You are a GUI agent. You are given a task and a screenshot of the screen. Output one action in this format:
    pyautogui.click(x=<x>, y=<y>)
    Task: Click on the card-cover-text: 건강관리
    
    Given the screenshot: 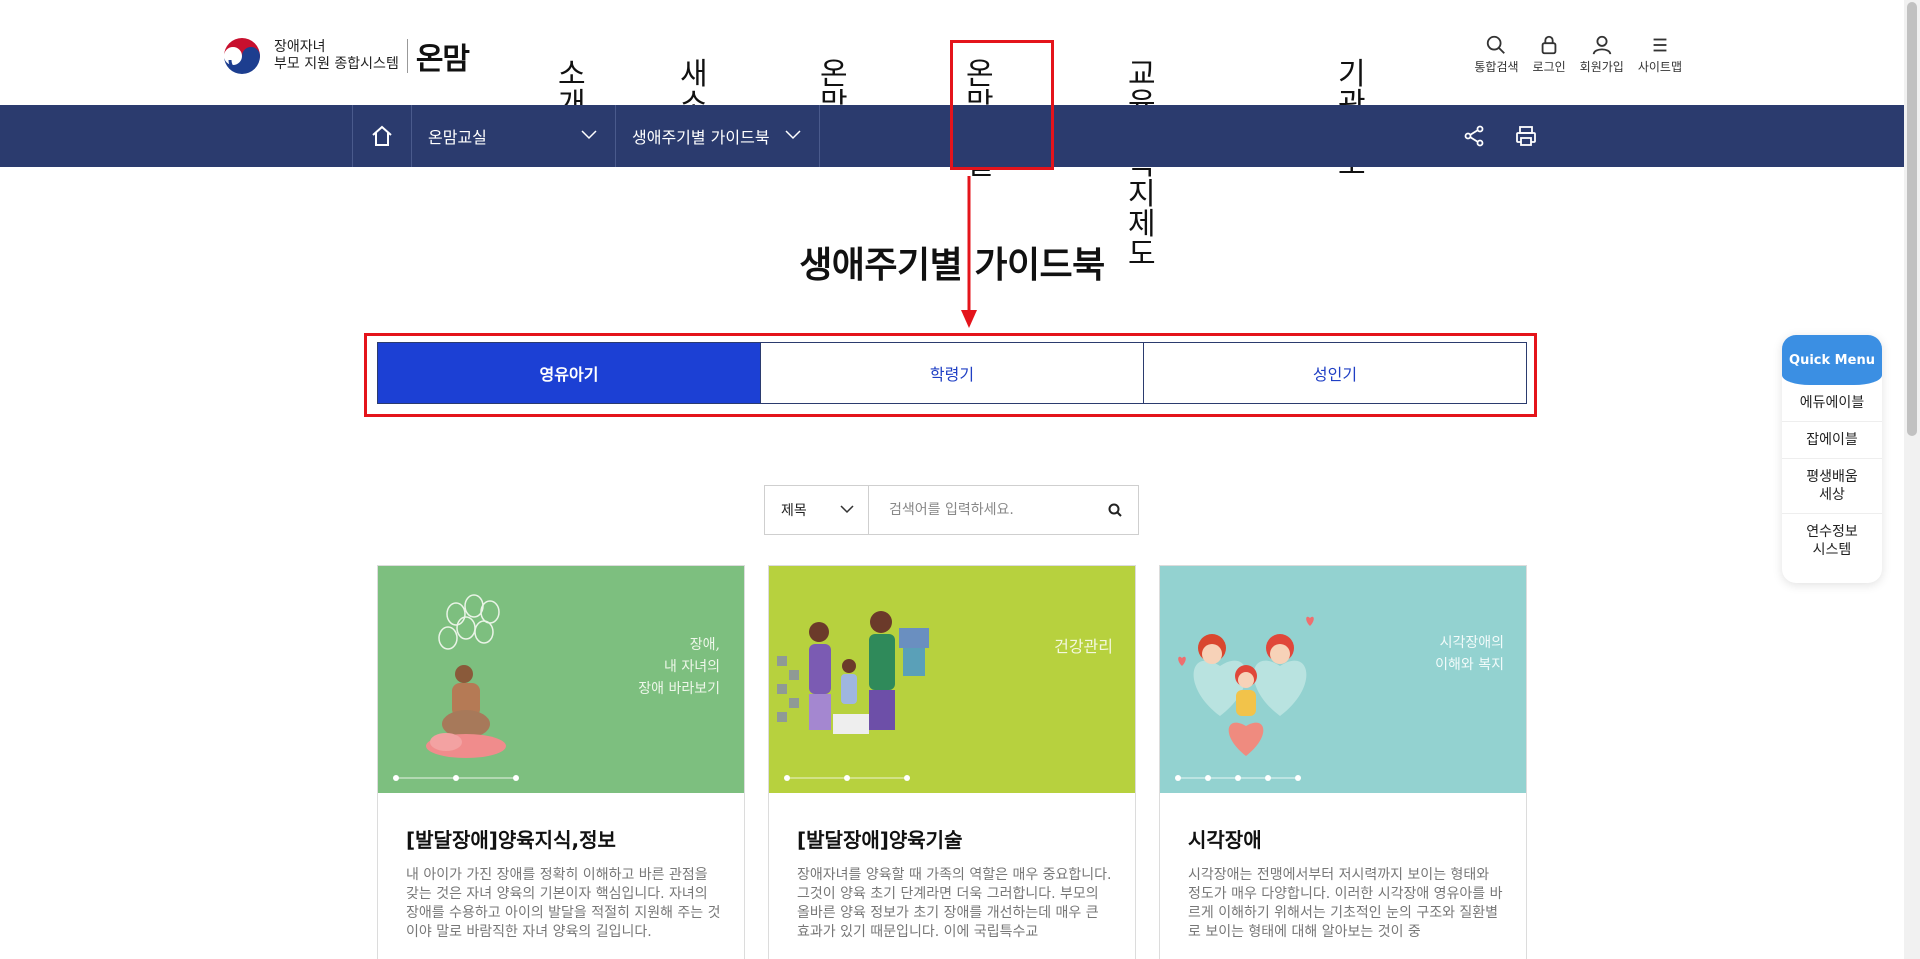 What is the action you would take?
    pyautogui.click(x=1083, y=646)
    